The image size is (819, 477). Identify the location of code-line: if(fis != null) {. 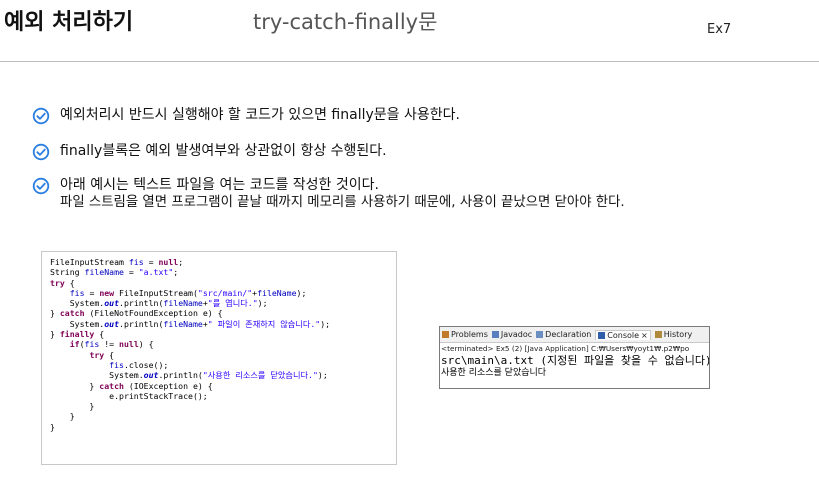
(223, 344).